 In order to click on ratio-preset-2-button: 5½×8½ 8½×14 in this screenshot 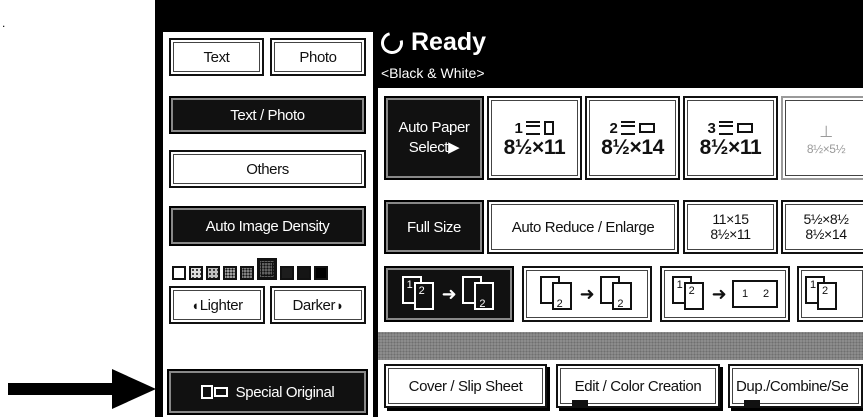, I will do `click(822, 227)`.